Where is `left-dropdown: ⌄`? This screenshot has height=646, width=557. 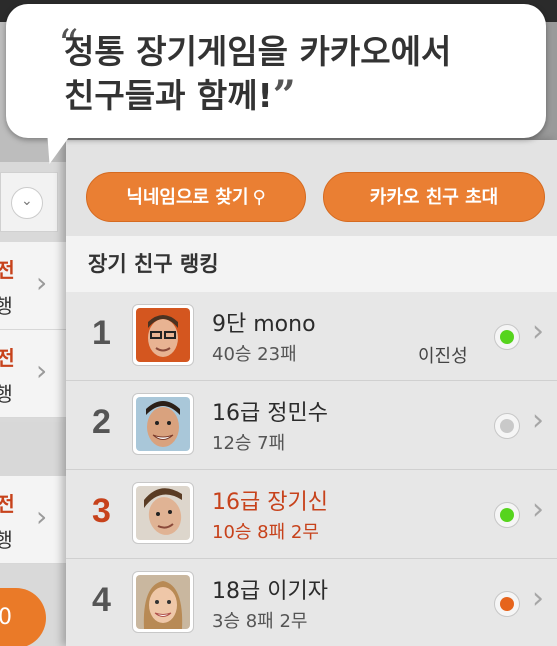 left-dropdown: ⌄ is located at coordinates (29, 202).